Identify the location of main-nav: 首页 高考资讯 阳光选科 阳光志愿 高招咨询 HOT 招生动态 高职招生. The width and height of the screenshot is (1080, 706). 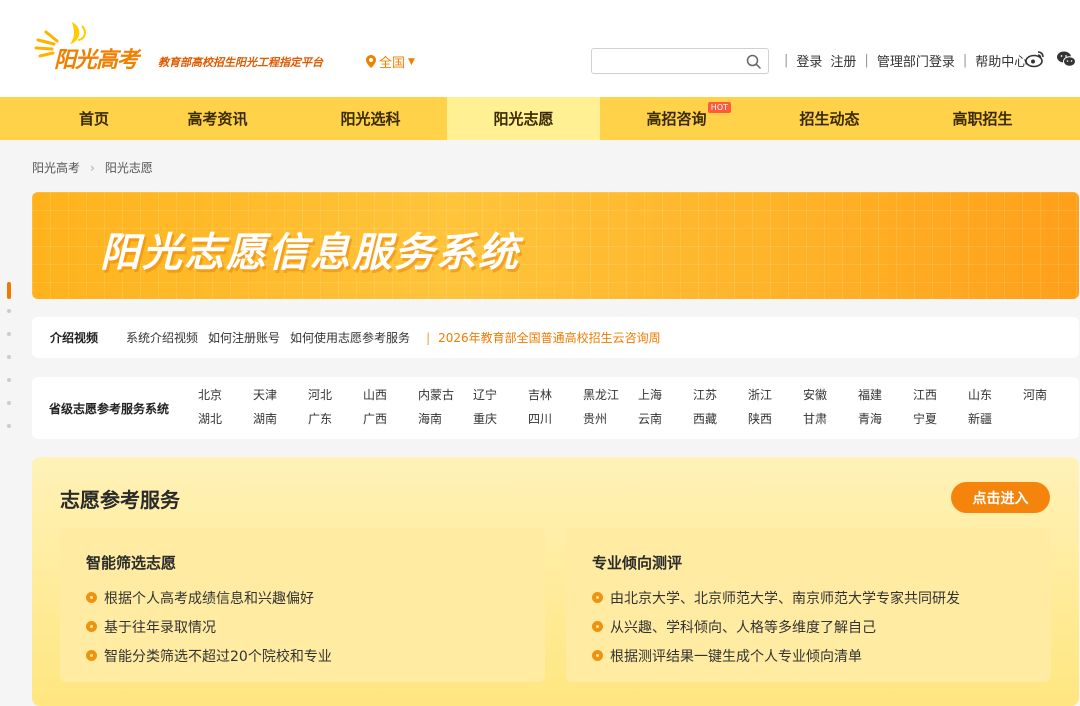
(540, 118).